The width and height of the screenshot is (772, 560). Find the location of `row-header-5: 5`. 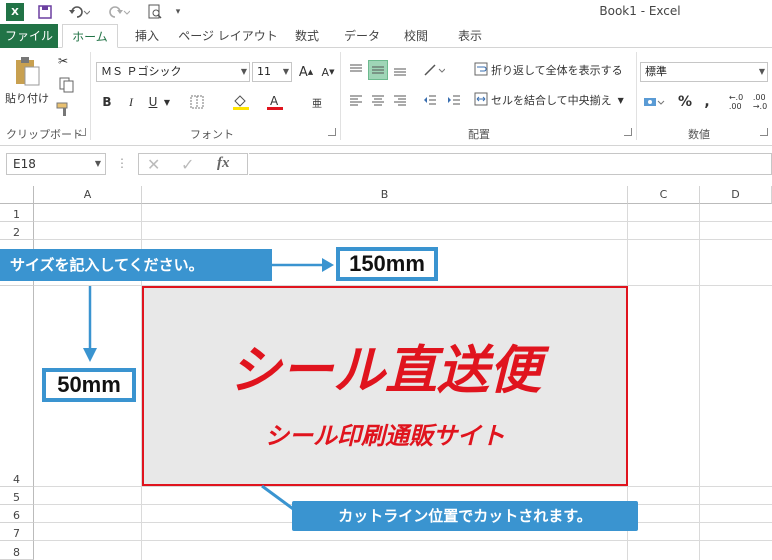

row-header-5: 5 is located at coordinates (17, 496).